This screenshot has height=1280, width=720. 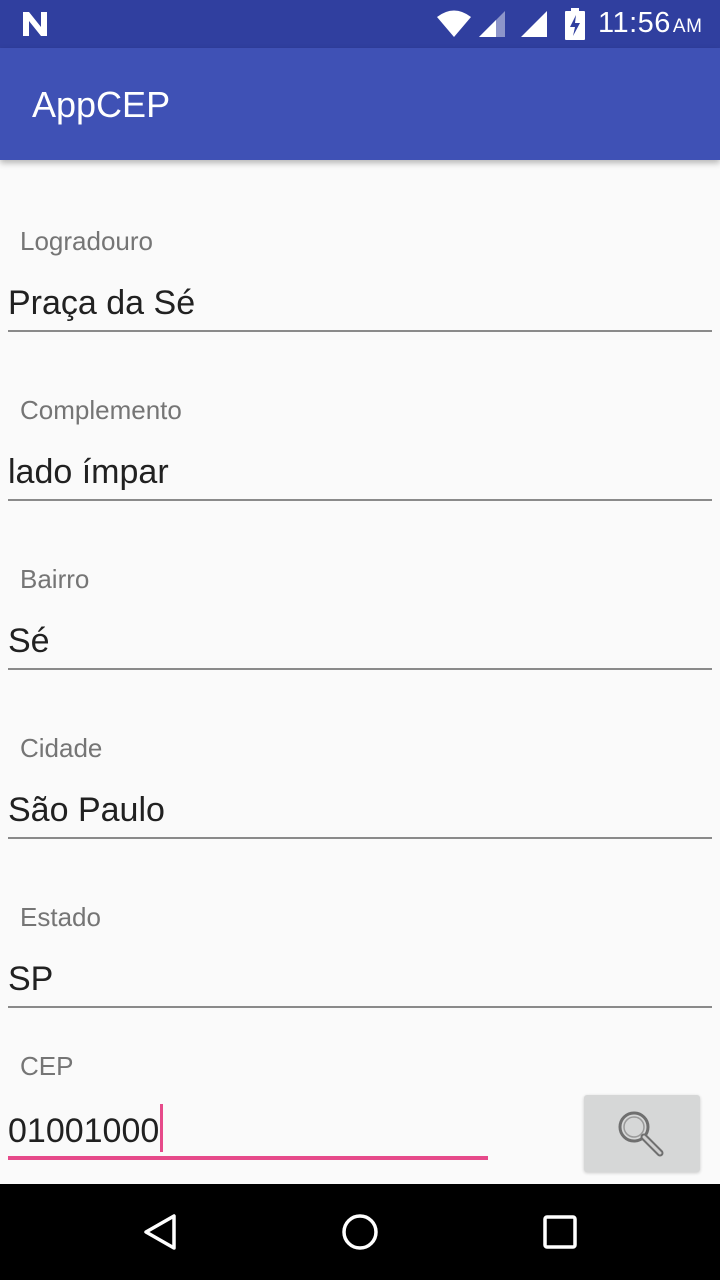 What do you see at coordinates (360, 24) in the screenshot?
I see `status-bar: 11:56 AM` at bounding box center [360, 24].